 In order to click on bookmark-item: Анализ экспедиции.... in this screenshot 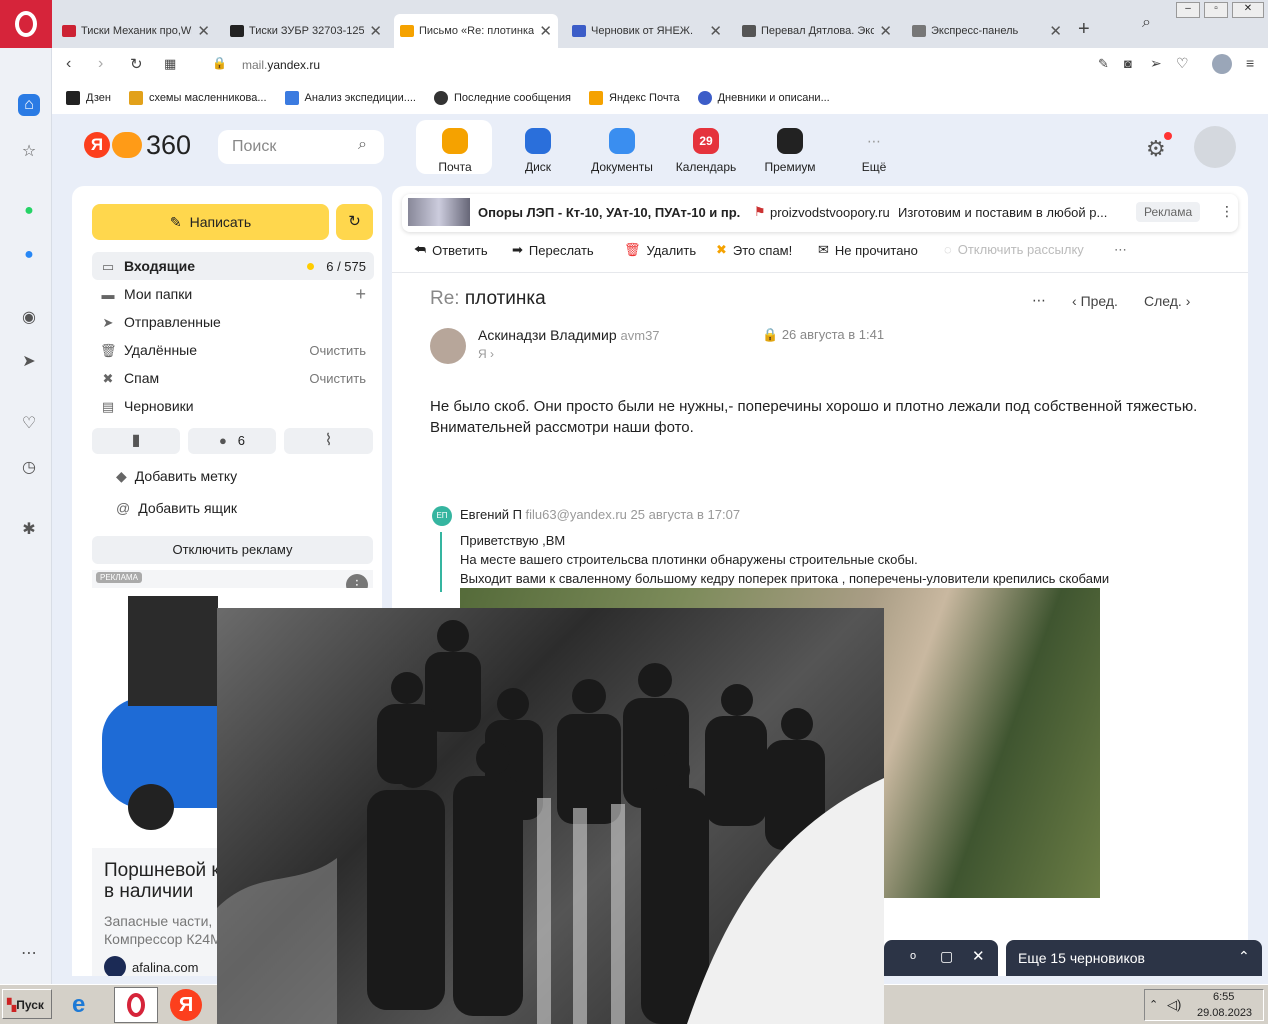, I will do `click(350, 98)`.